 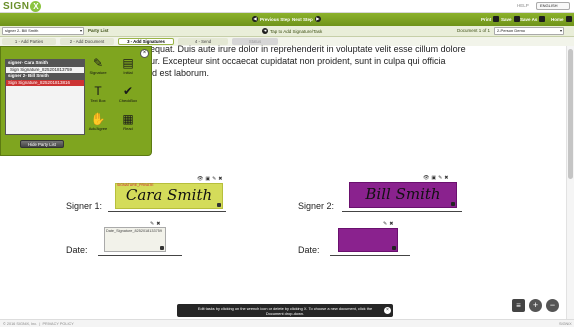 I want to click on print-button: Print, so click(x=490, y=19).